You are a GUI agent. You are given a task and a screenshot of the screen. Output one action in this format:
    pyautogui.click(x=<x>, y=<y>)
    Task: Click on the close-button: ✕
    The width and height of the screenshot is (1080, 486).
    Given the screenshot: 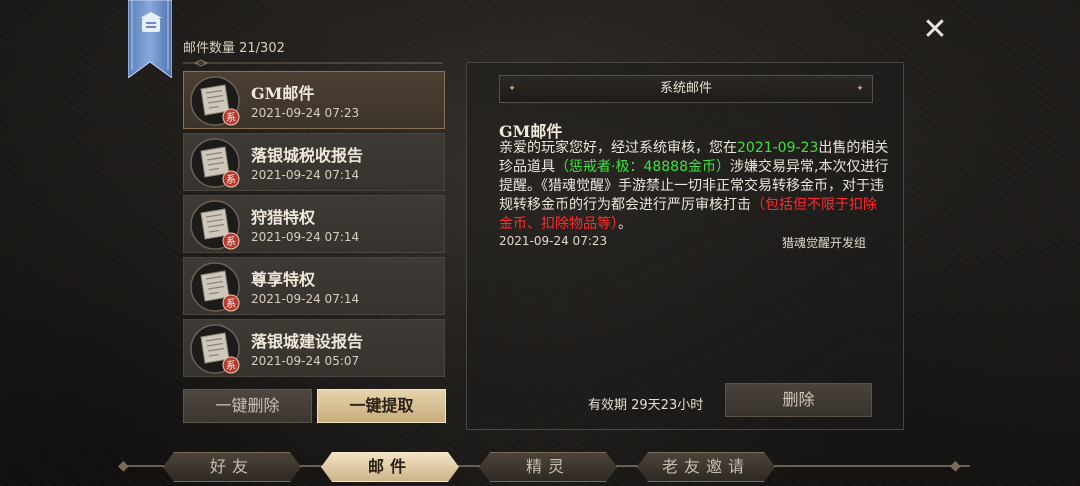 What is the action you would take?
    pyautogui.click(x=935, y=30)
    